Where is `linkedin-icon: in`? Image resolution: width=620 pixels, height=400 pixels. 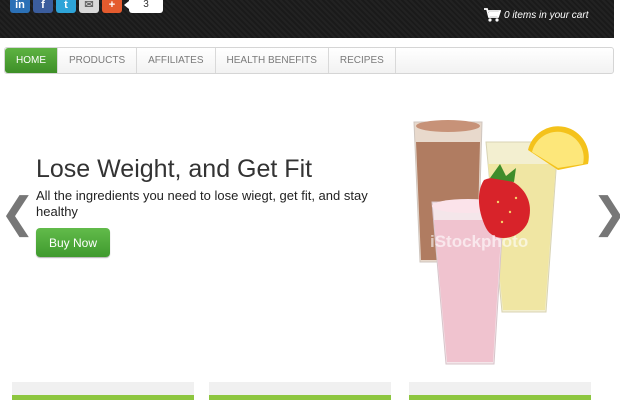 linkedin-icon: in is located at coordinates (20, 6).